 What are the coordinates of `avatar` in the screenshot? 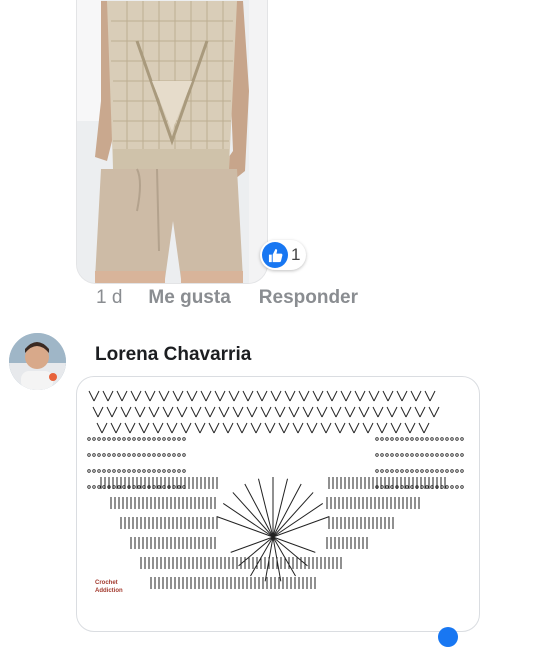 It's located at (37, 361).